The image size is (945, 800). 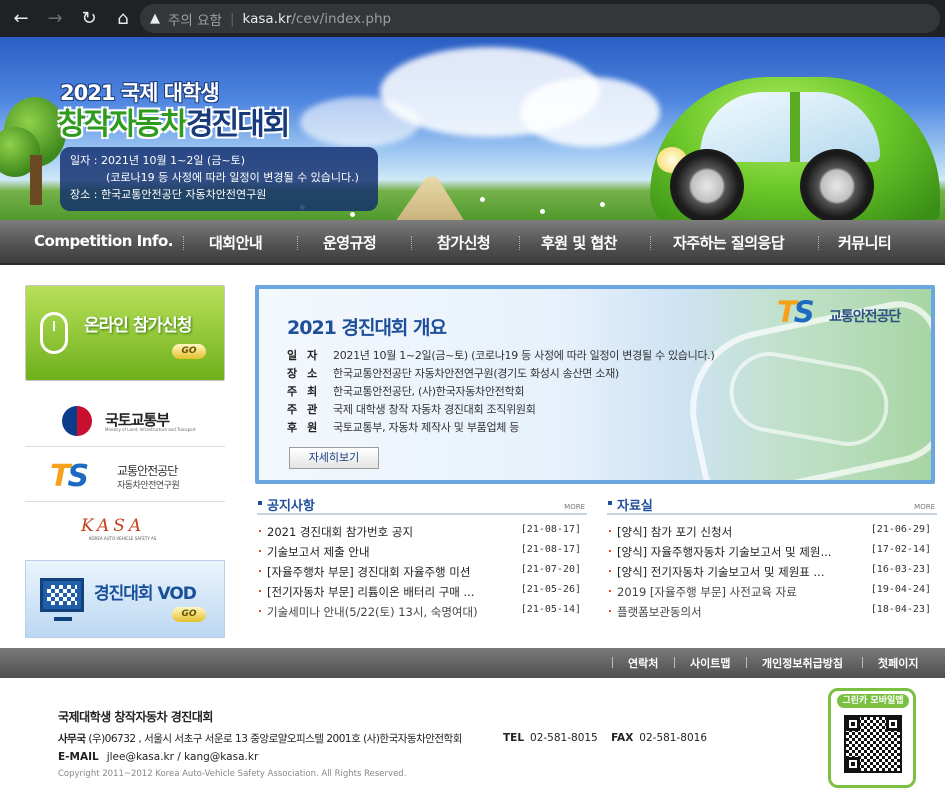 What do you see at coordinates (392, 572) in the screenshot?
I see `list-item-title: [자율주행차 부문] 경진대회 자율주행 미션` at bounding box center [392, 572].